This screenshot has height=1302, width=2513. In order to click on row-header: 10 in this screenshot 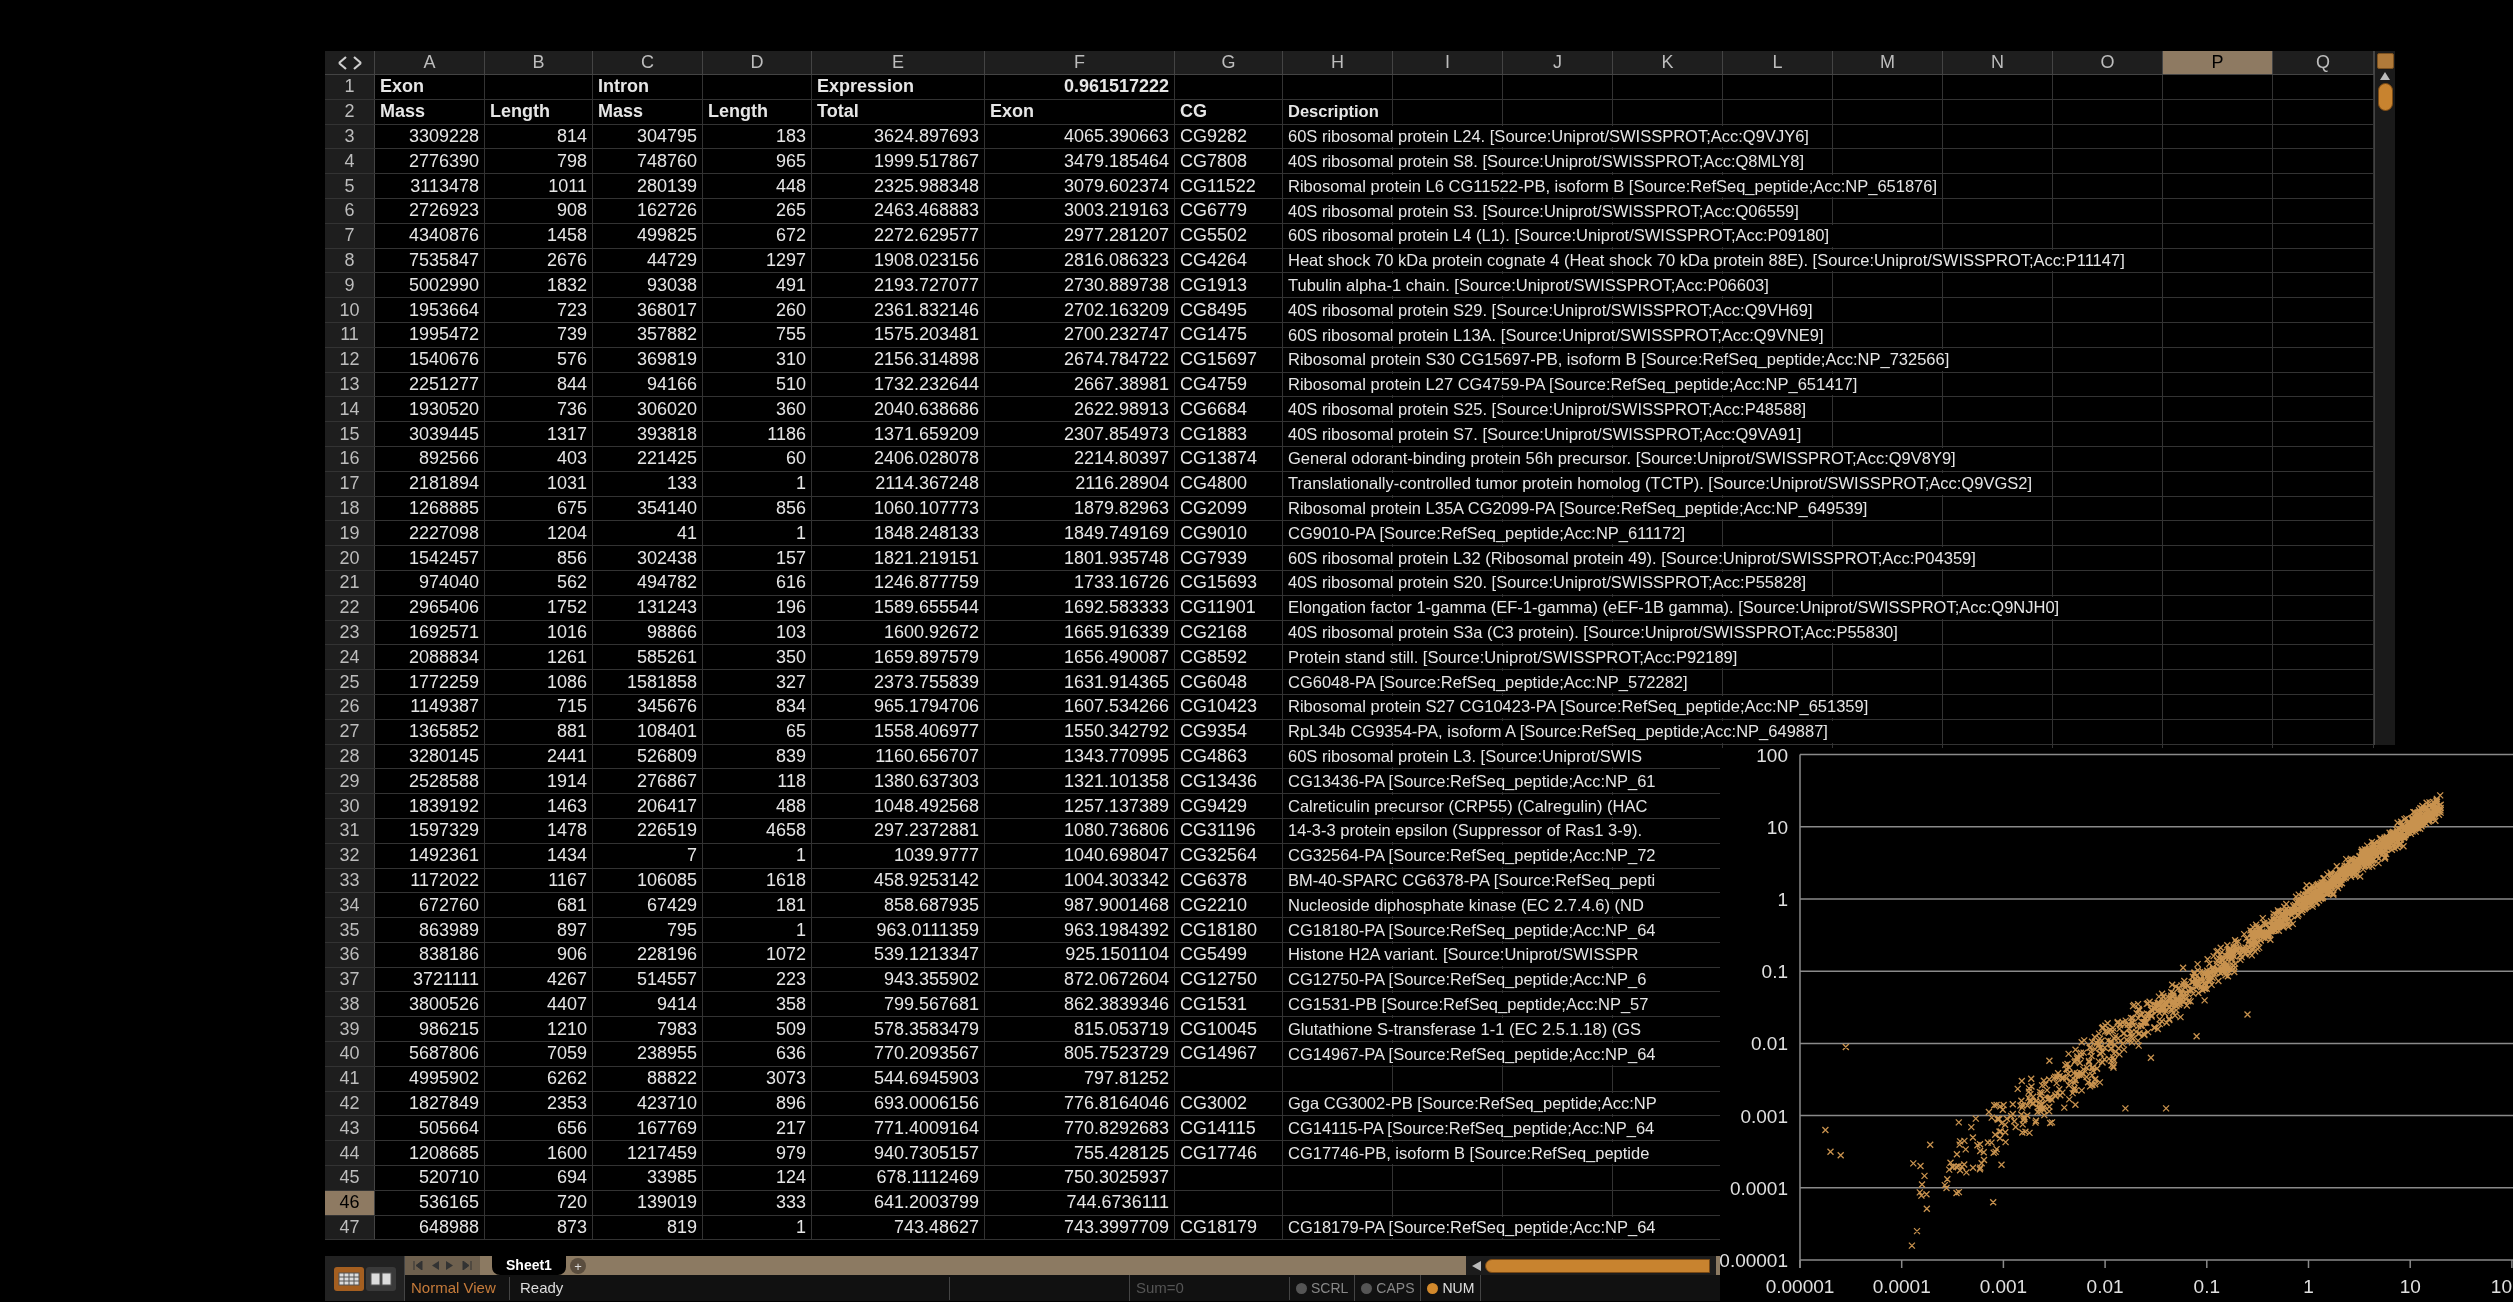, I will do `click(350, 310)`.